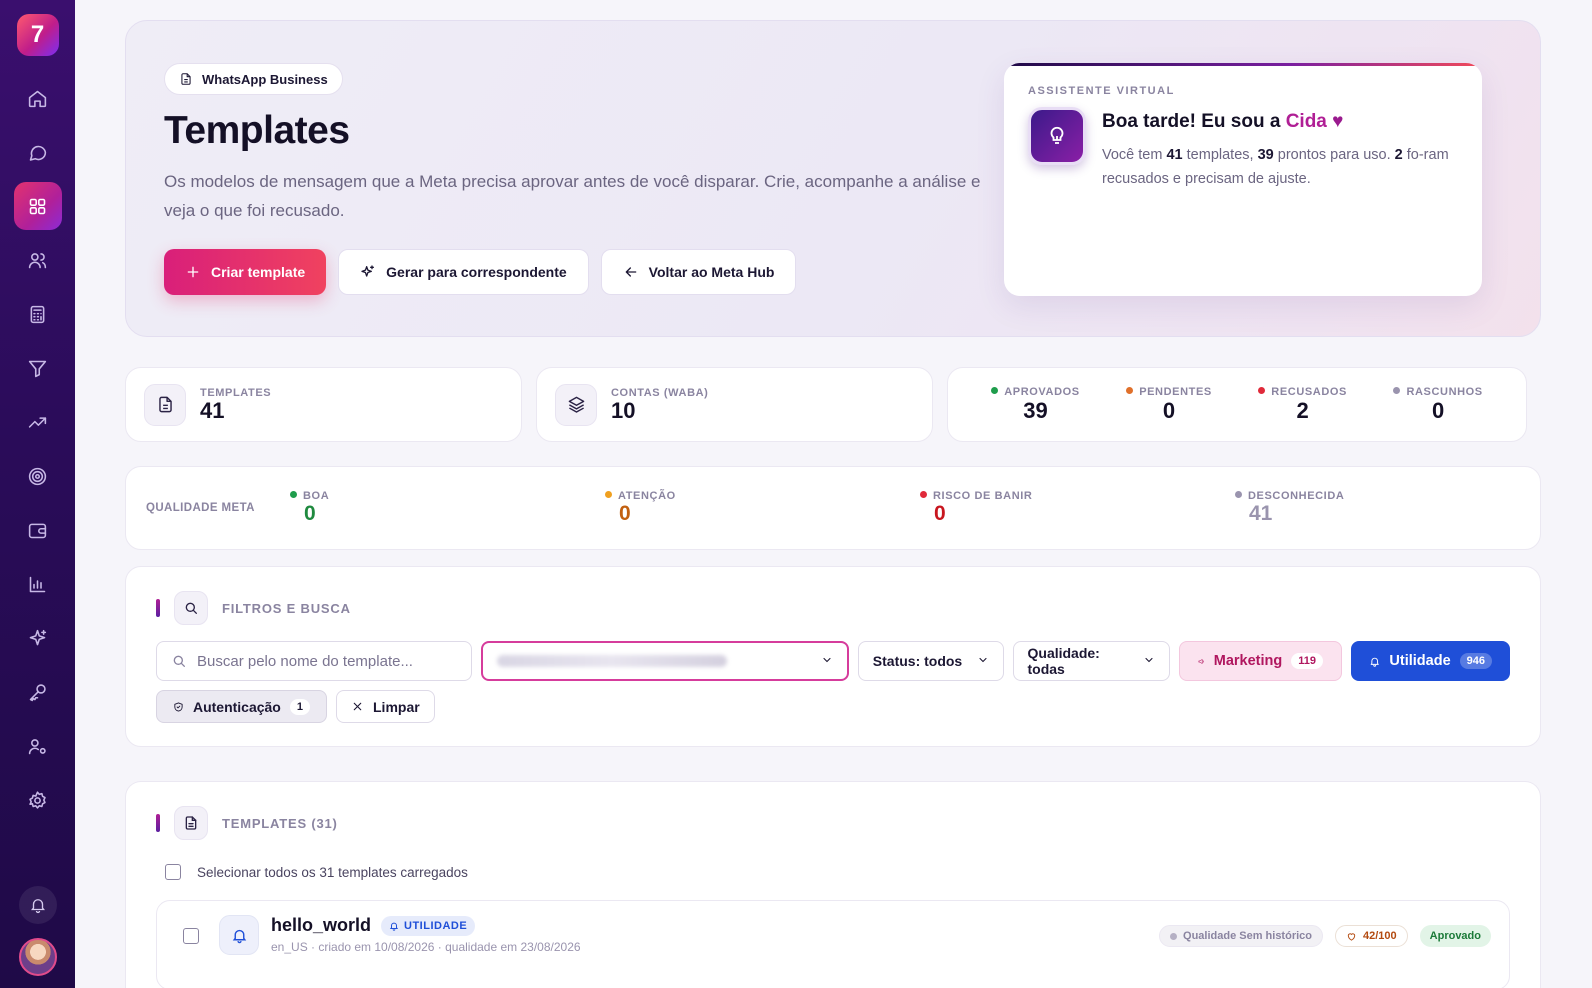  Describe the element at coordinates (286, 608) in the screenshot. I see `filters-title: FILTROS E BUSCA` at that location.